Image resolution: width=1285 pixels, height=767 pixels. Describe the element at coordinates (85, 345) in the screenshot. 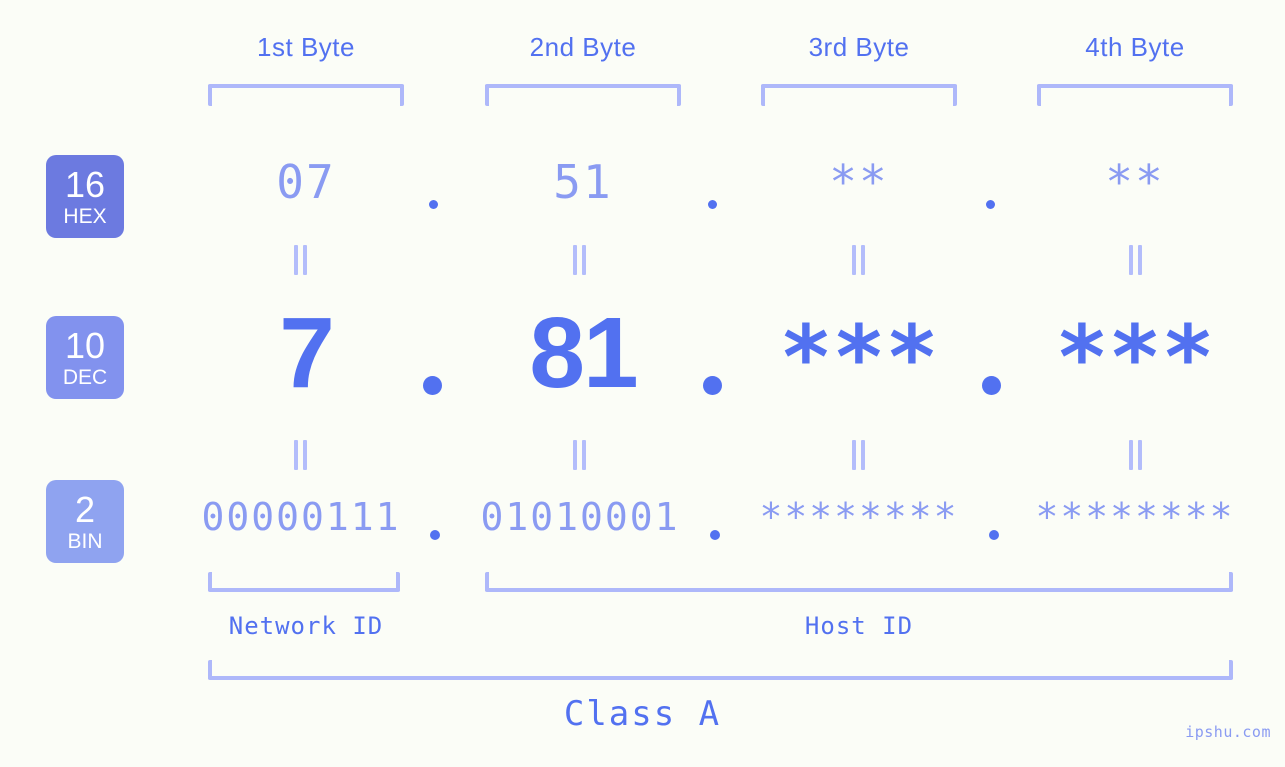

I see `base-badge-dec-number: 10` at that location.